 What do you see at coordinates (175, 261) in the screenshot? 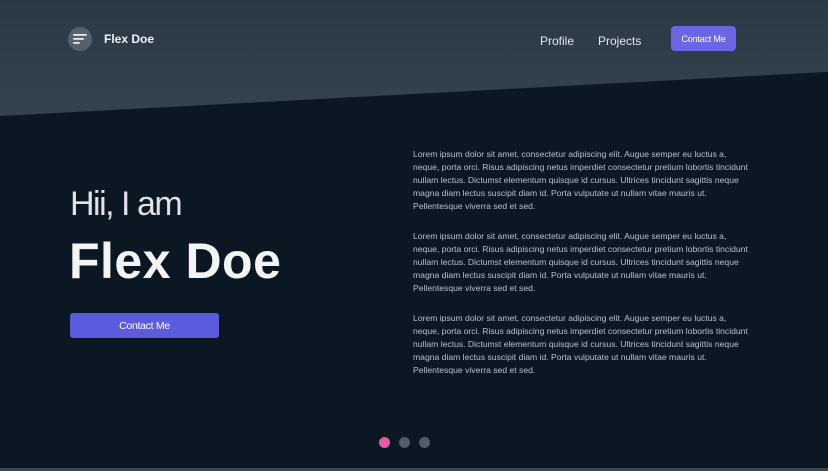
I see `hero-name: Flex Doe` at bounding box center [175, 261].